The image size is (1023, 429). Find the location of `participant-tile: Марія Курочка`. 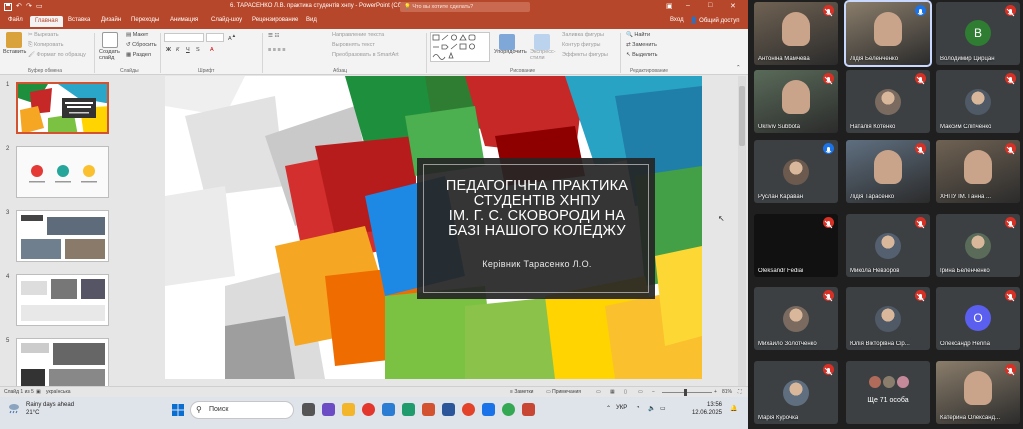

participant-tile: Марія Курочка is located at coordinates (796, 392).